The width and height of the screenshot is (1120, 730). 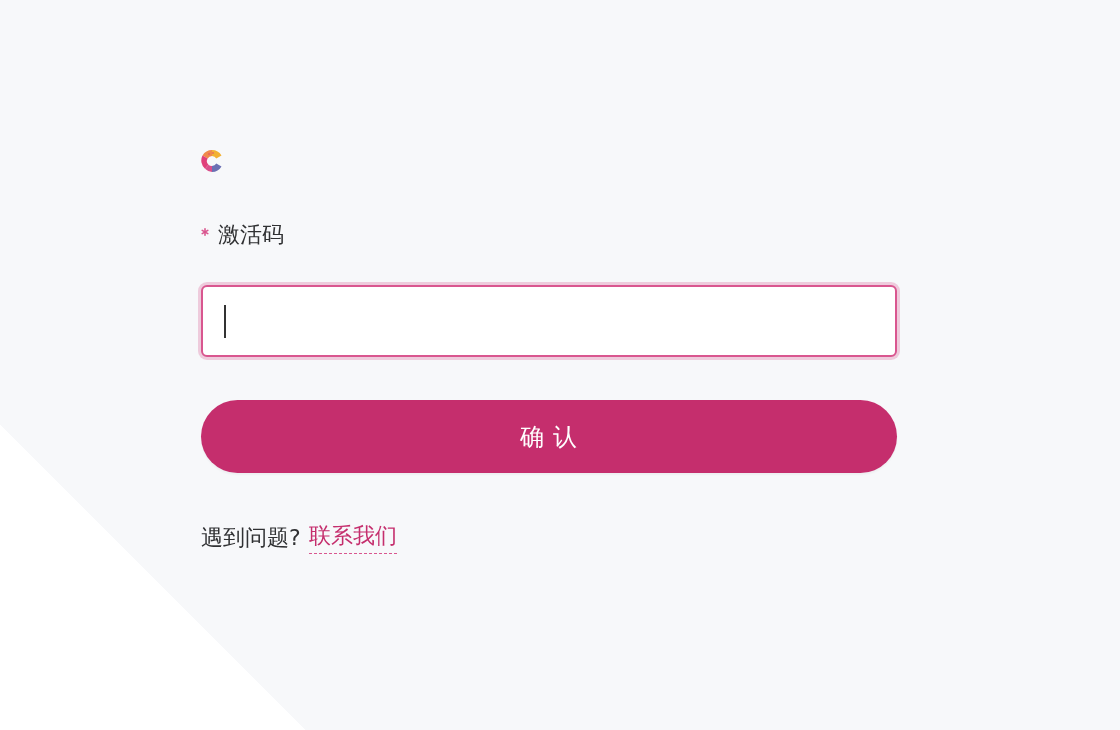 I want to click on field-label: 激活码, so click(x=251, y=235).